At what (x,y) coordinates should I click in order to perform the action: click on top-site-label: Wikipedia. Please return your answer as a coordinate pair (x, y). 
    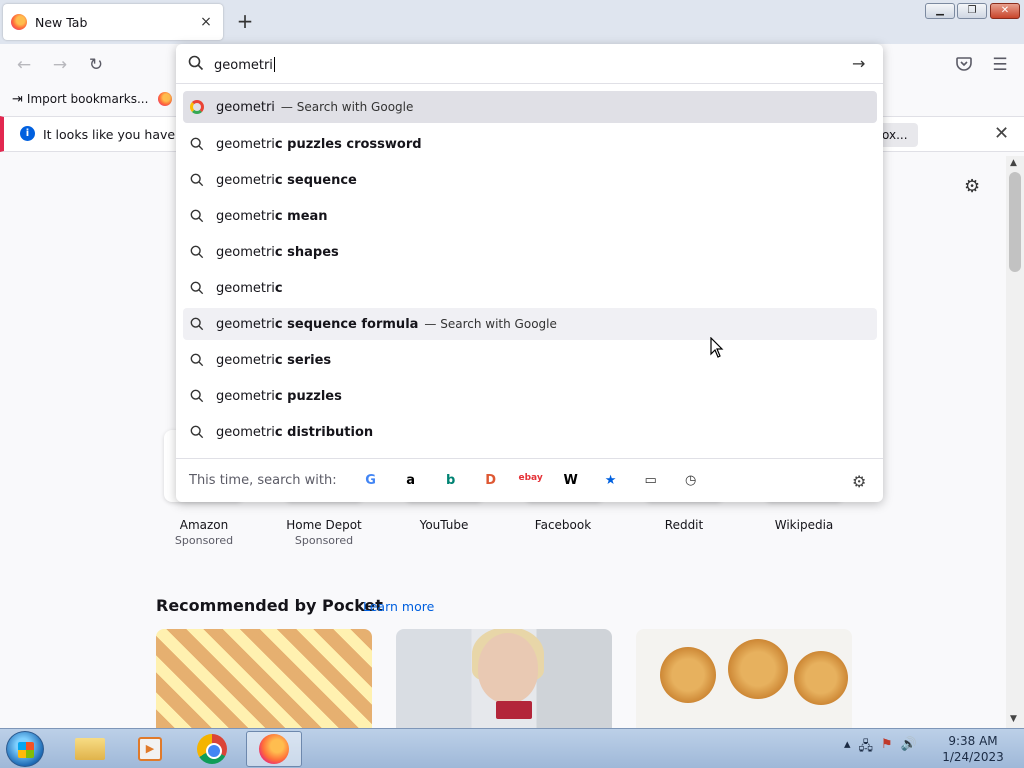
    Looking at the image, I should click on (804, 525).